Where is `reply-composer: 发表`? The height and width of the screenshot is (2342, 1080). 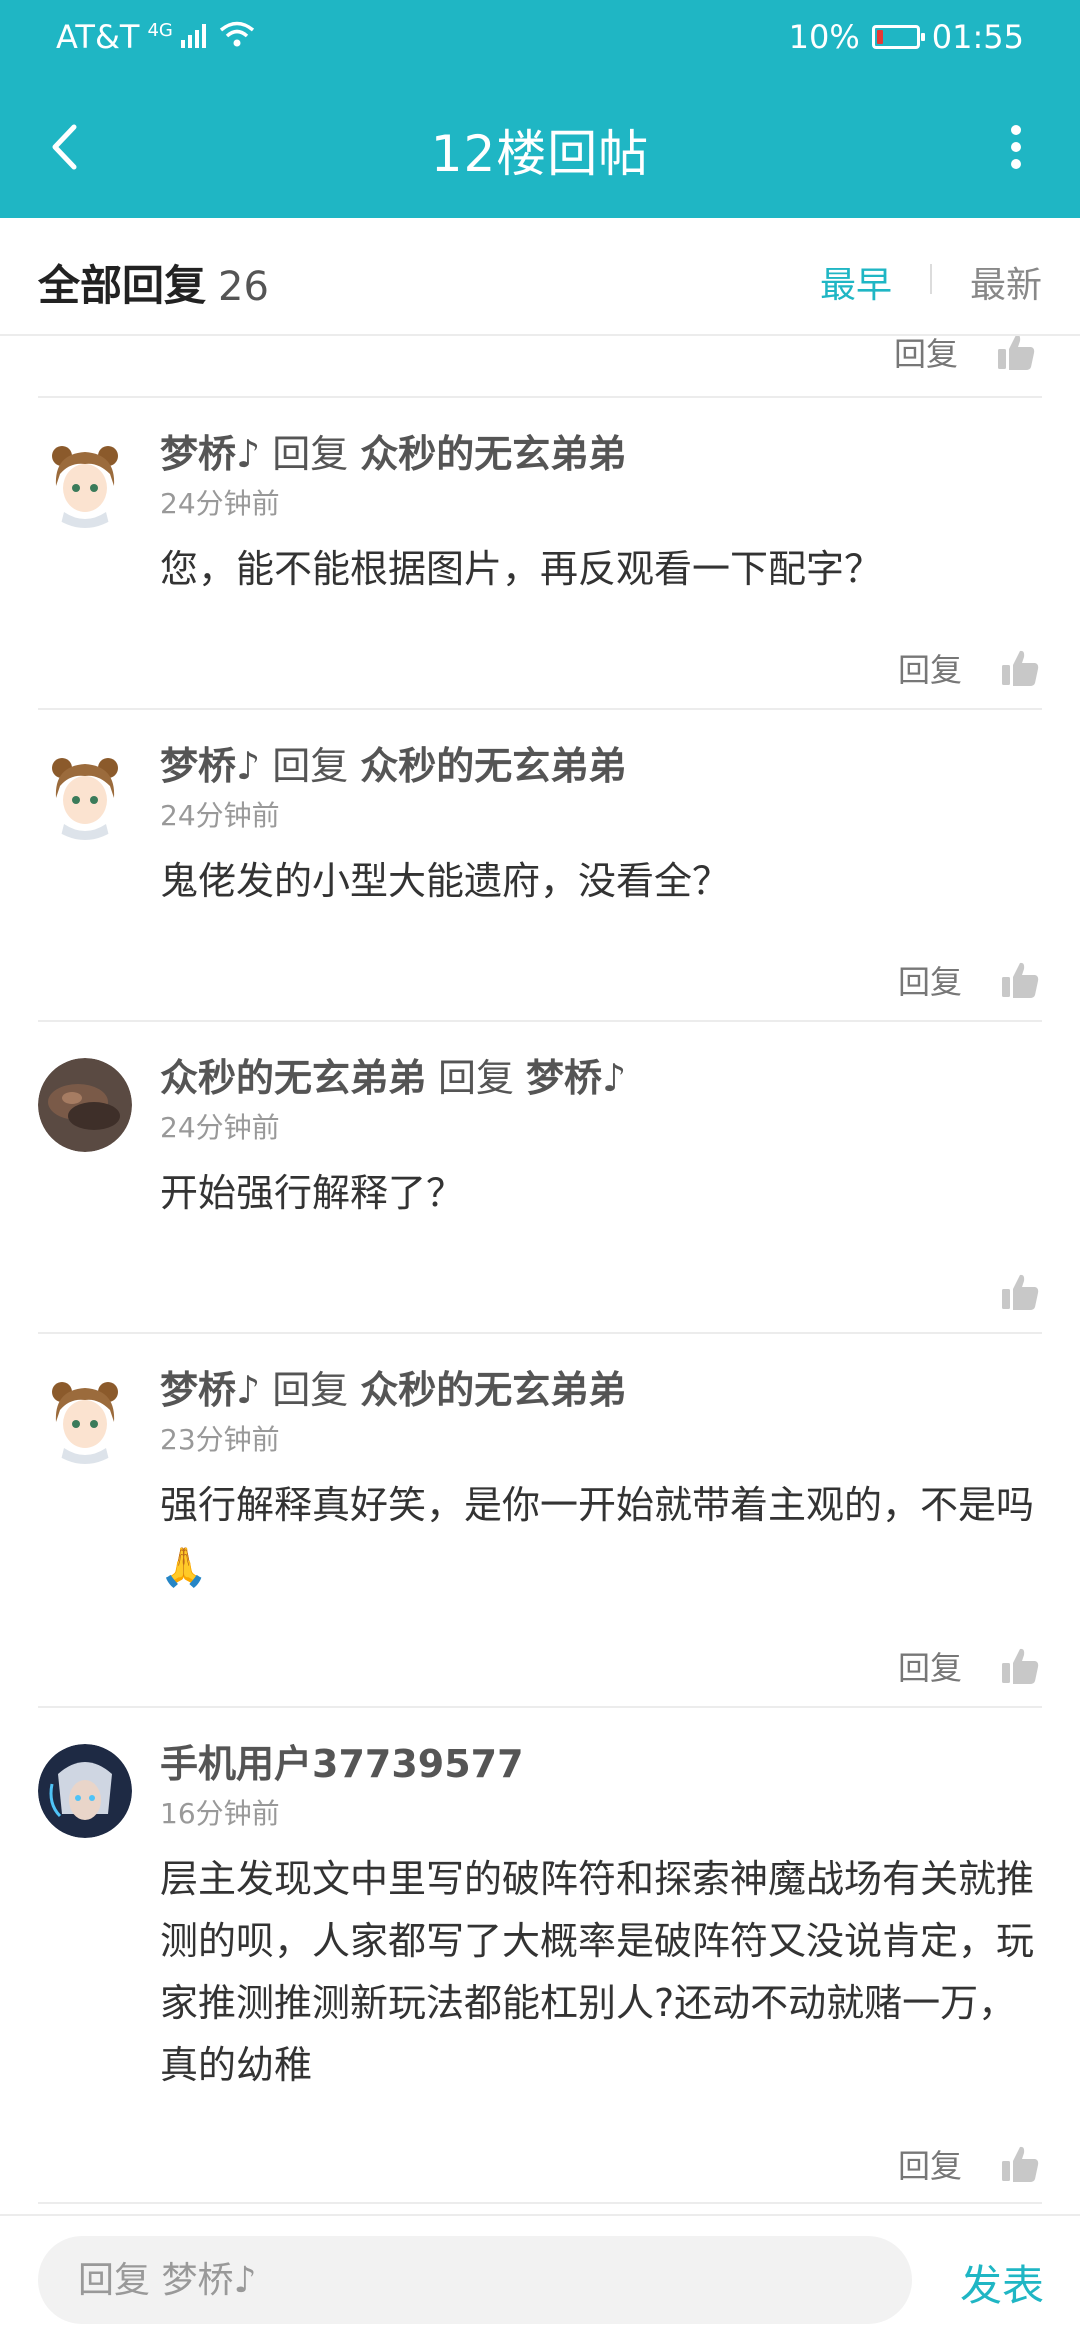 reply-composer: 发表 is located at coordinates (540, 2278).